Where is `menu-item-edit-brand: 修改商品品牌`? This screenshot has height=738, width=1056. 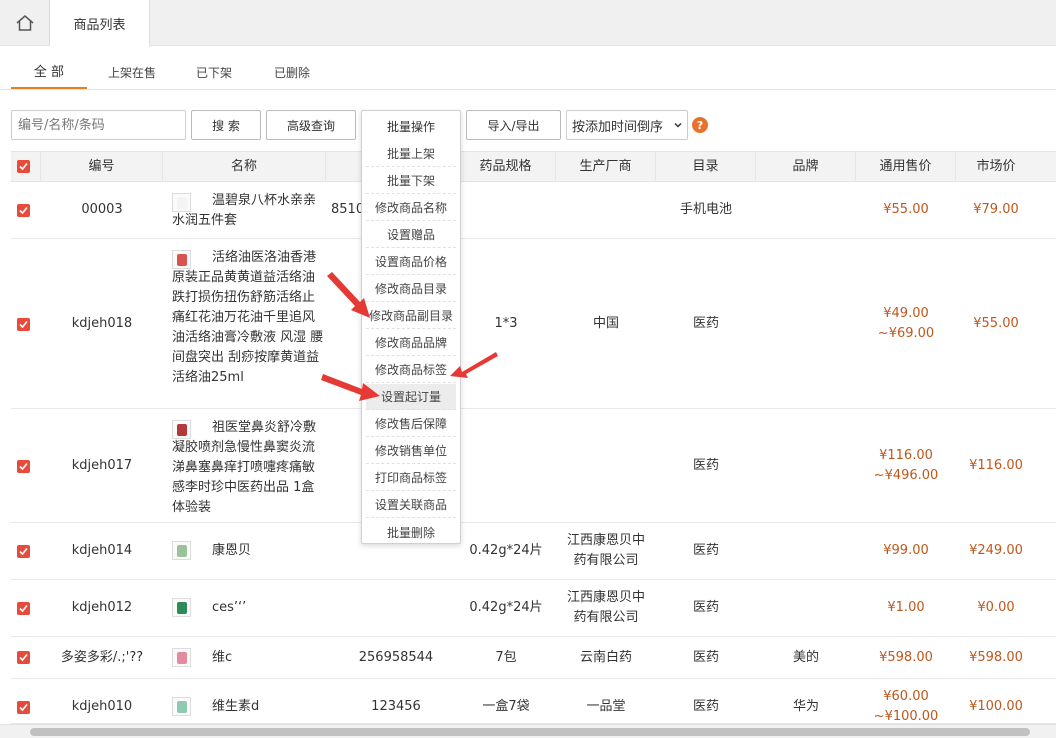 menu-item-edit-brand: 修改商品品牌 is located at coordinates (411, 343).